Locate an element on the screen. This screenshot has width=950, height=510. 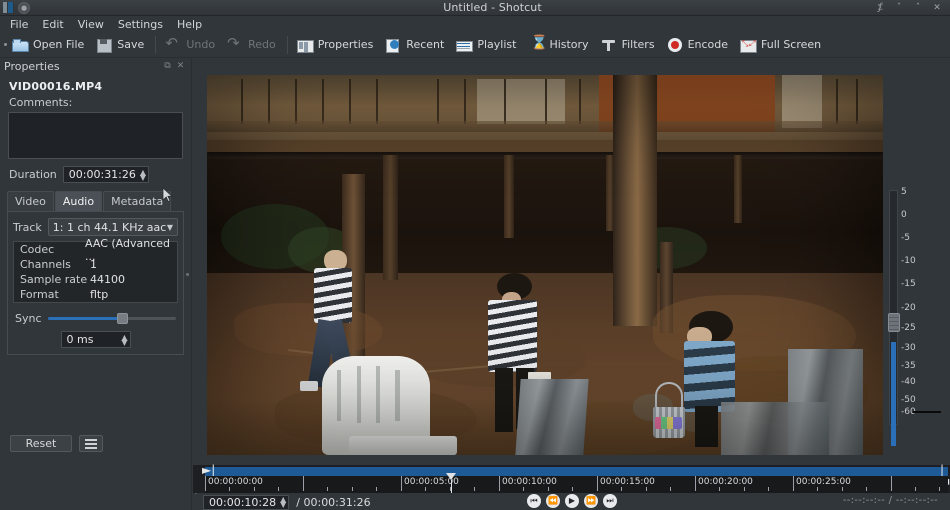
close-dock-icon: ✕ is located at coordinates (180, 66).